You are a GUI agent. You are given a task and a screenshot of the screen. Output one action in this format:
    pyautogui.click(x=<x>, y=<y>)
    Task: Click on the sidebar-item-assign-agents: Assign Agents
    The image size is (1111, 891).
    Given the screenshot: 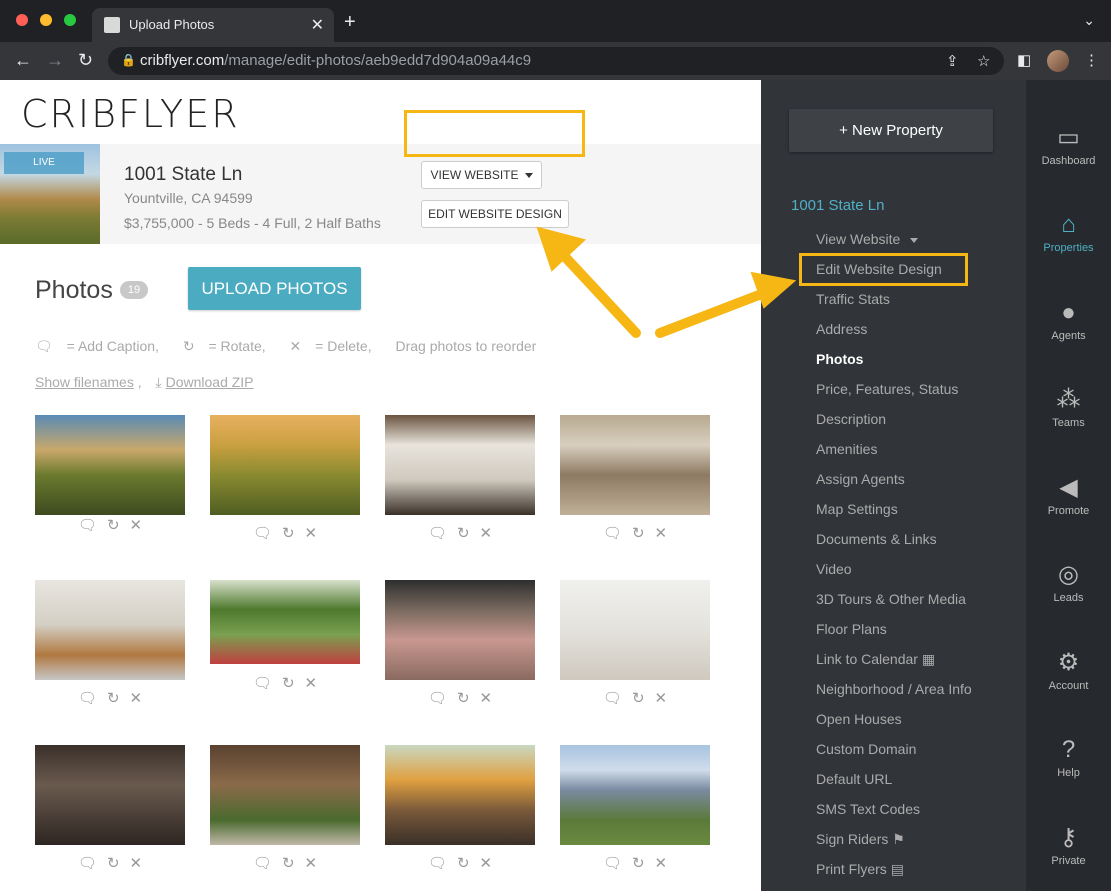 What is the action you would take?
    pyautogui.click(x=860, y=479)
    